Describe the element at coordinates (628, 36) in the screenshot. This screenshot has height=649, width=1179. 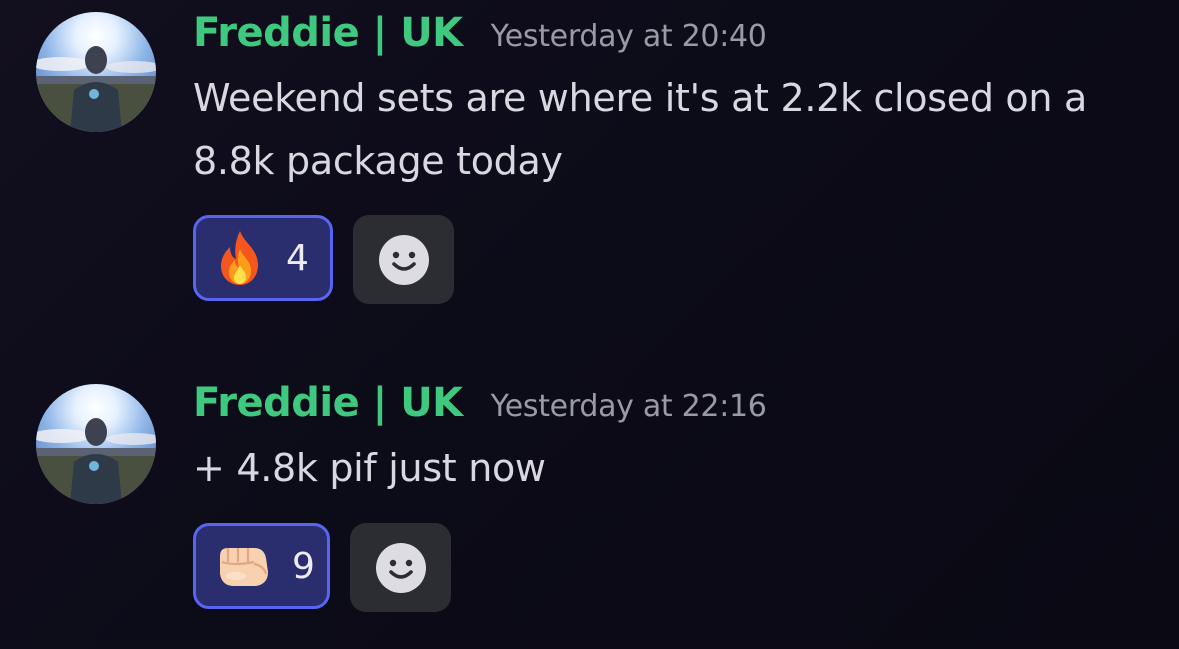
I see `timestamp: Yesterday at 20:40` at that location.